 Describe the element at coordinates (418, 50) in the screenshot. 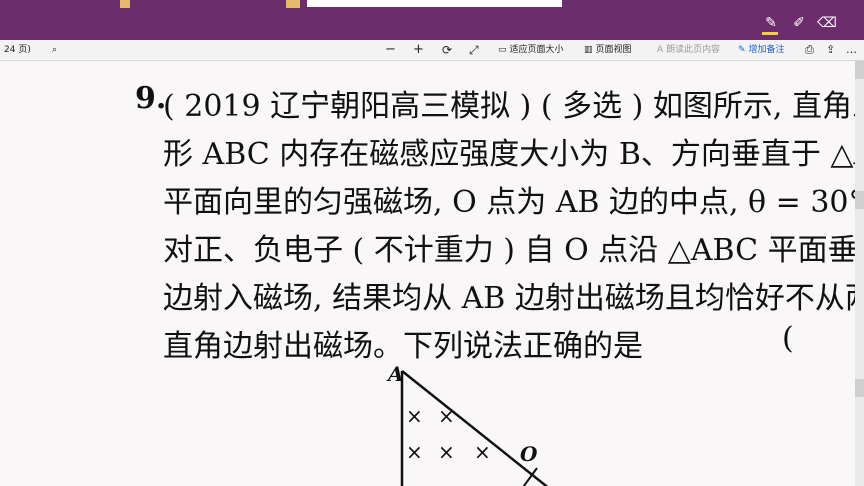

I see `zoom-in-button: +` at that location.